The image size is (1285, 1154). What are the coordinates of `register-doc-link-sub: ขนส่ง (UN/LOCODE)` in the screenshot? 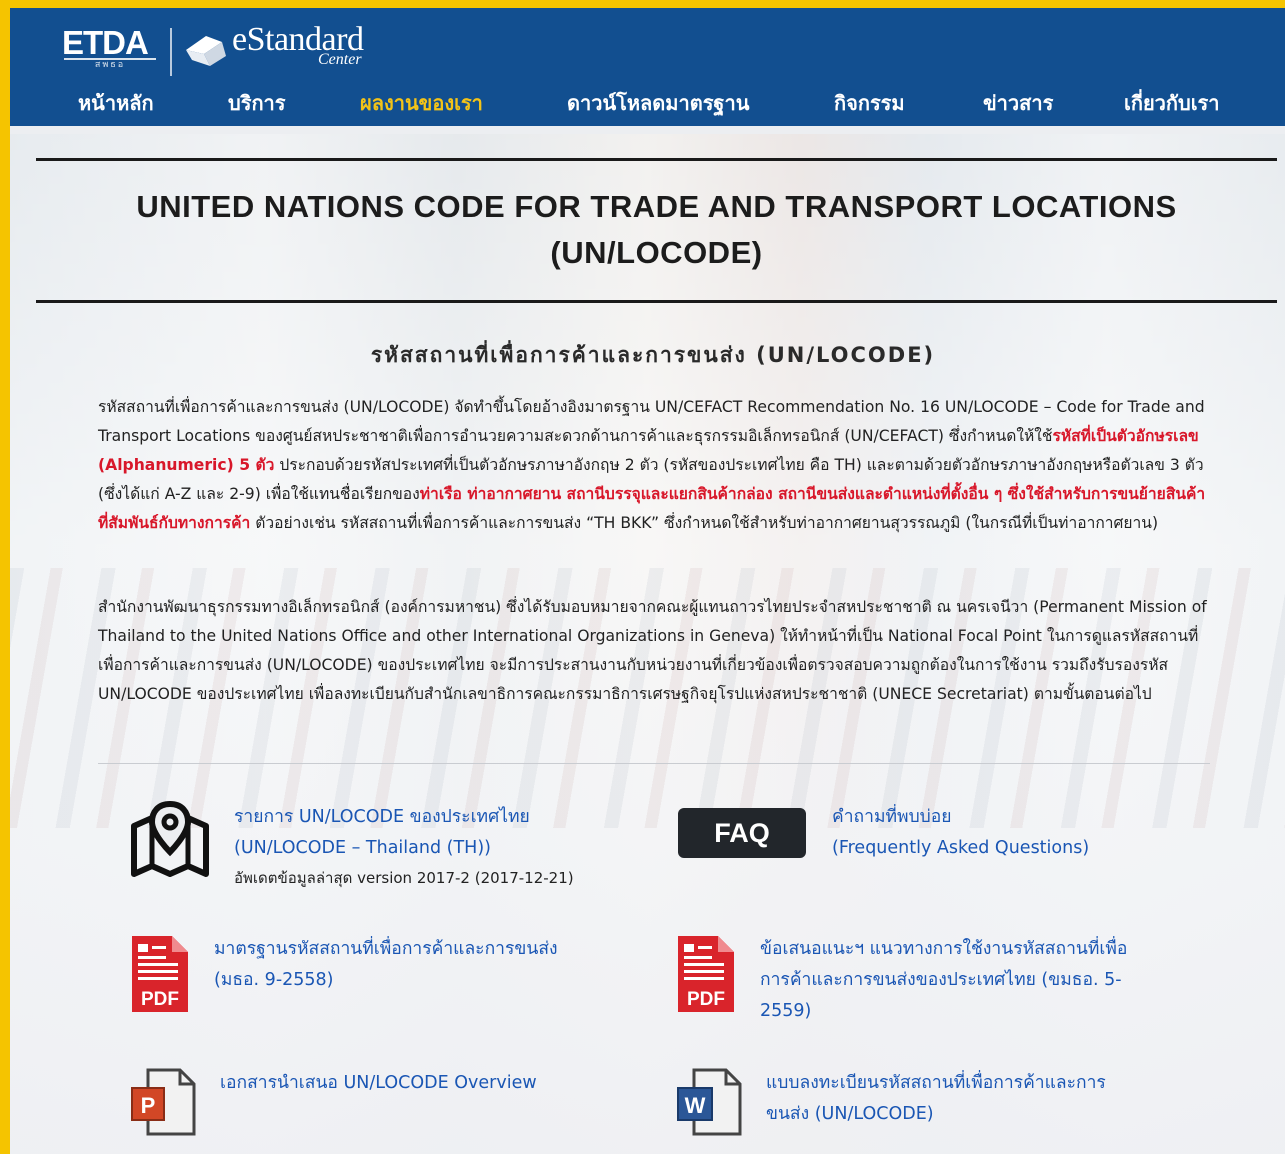 It's located at (936, 1114).